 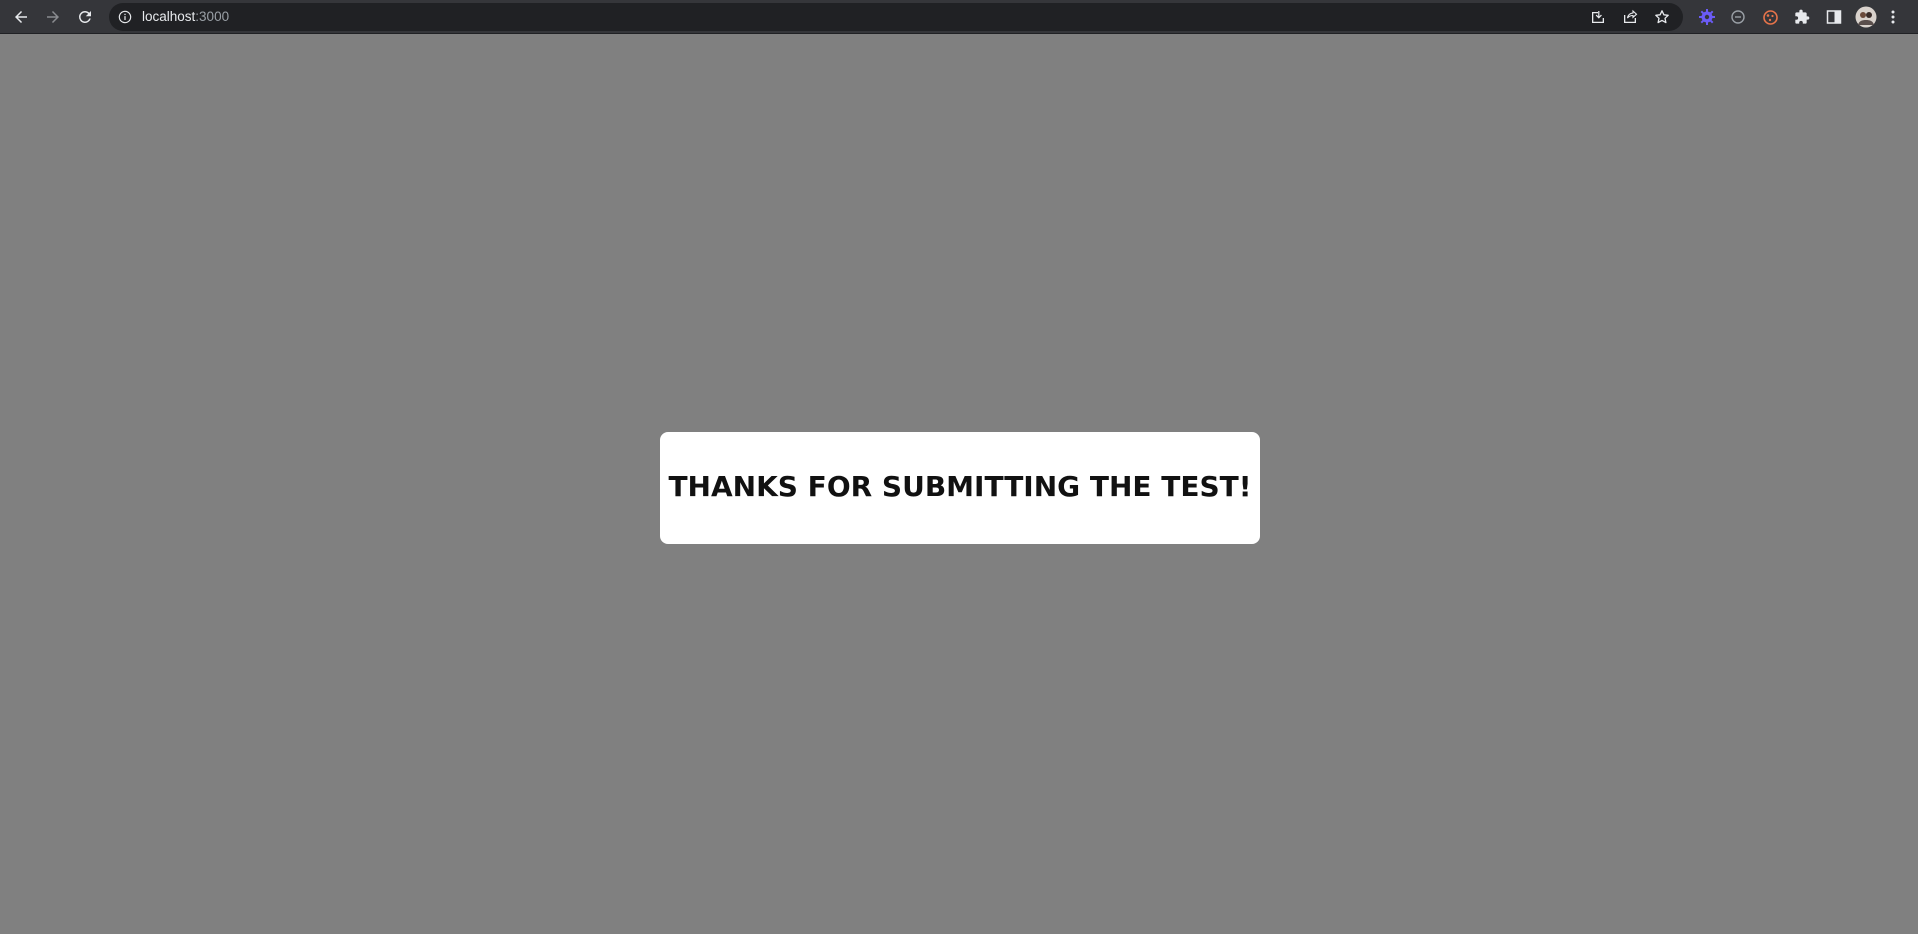 I want to click on forward-button, so click(x=53, y=17).